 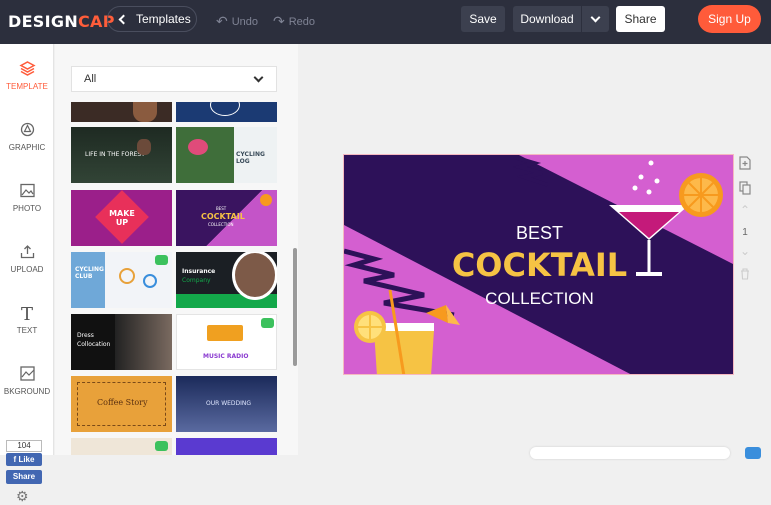 I want to click on thumbnail-title: Collocation, so click(x=94, y=344).